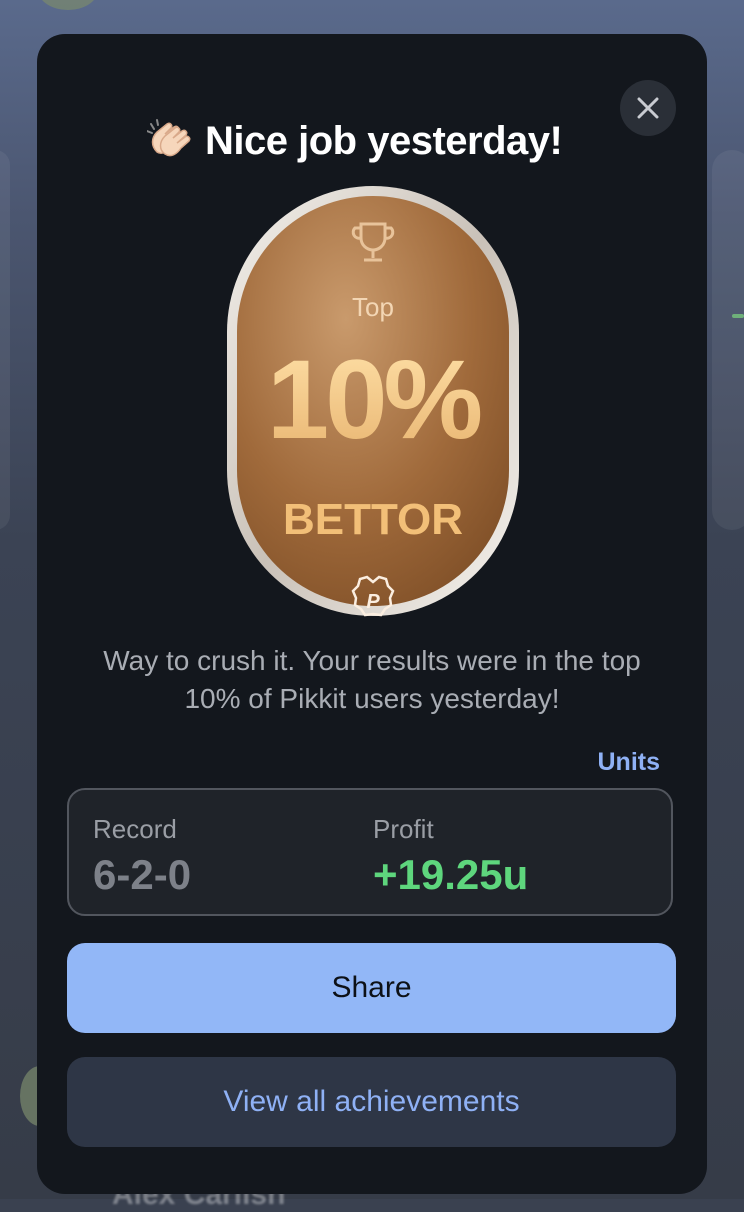  I want to click on record-label: Record, so click(135, 829).